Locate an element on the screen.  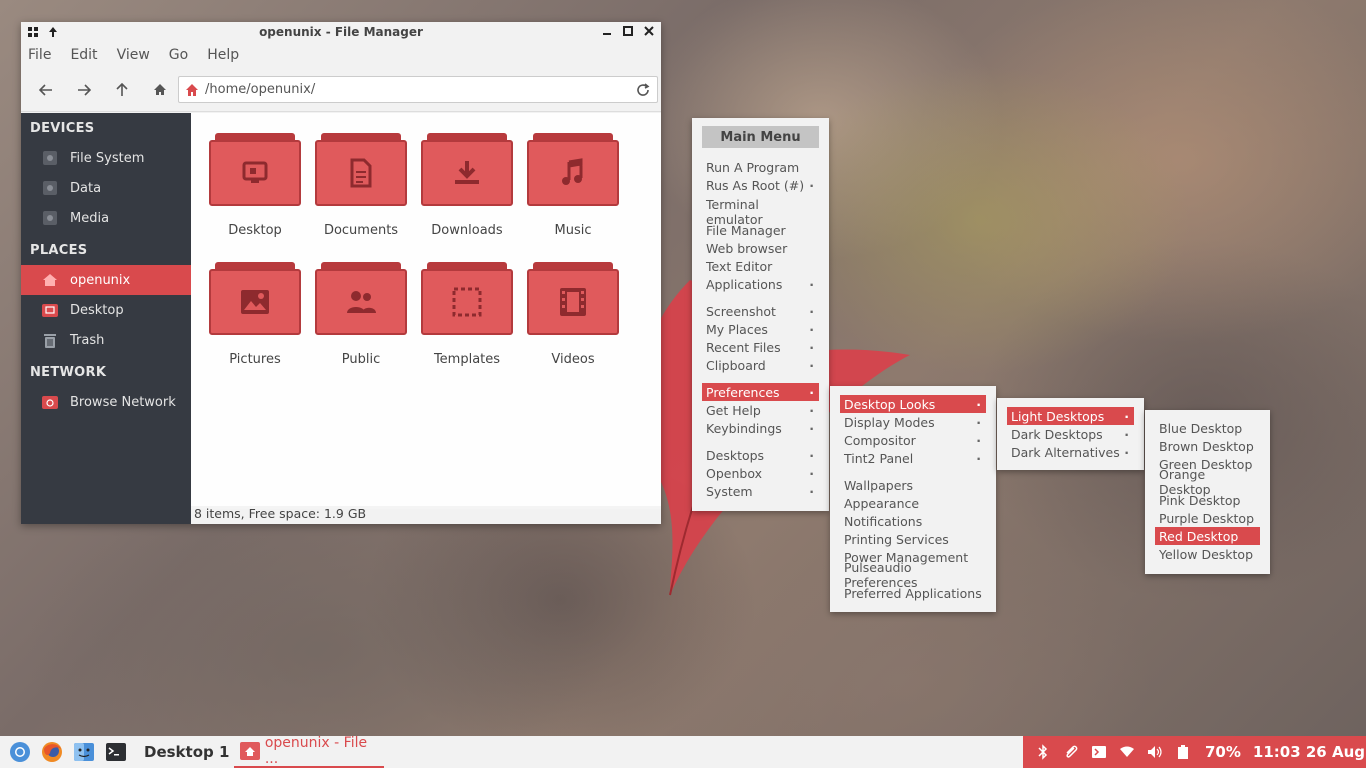
file-manager-launcher-icon is located at coordinates (84, 752).